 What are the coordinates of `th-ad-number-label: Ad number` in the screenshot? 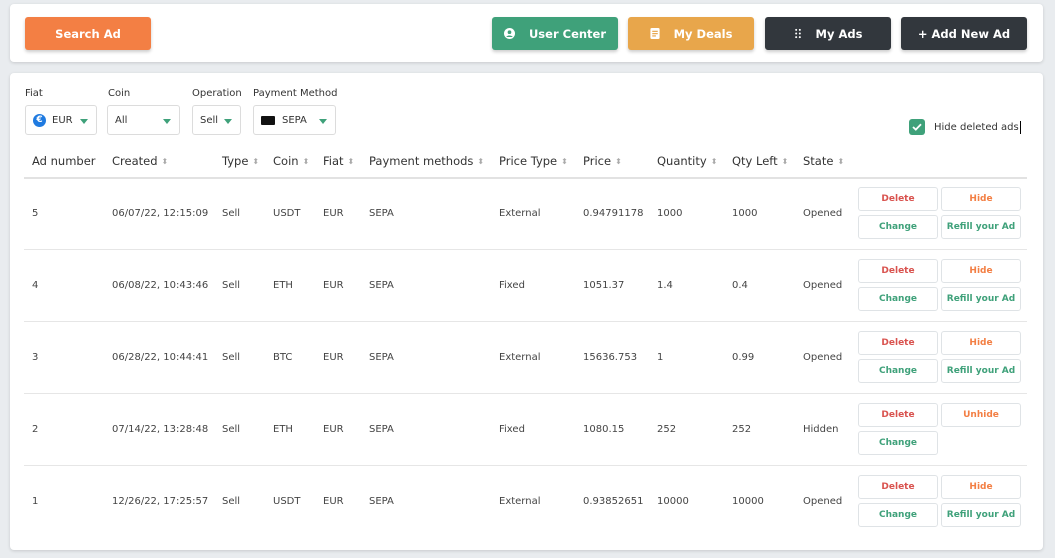 It's located at (64, 161).